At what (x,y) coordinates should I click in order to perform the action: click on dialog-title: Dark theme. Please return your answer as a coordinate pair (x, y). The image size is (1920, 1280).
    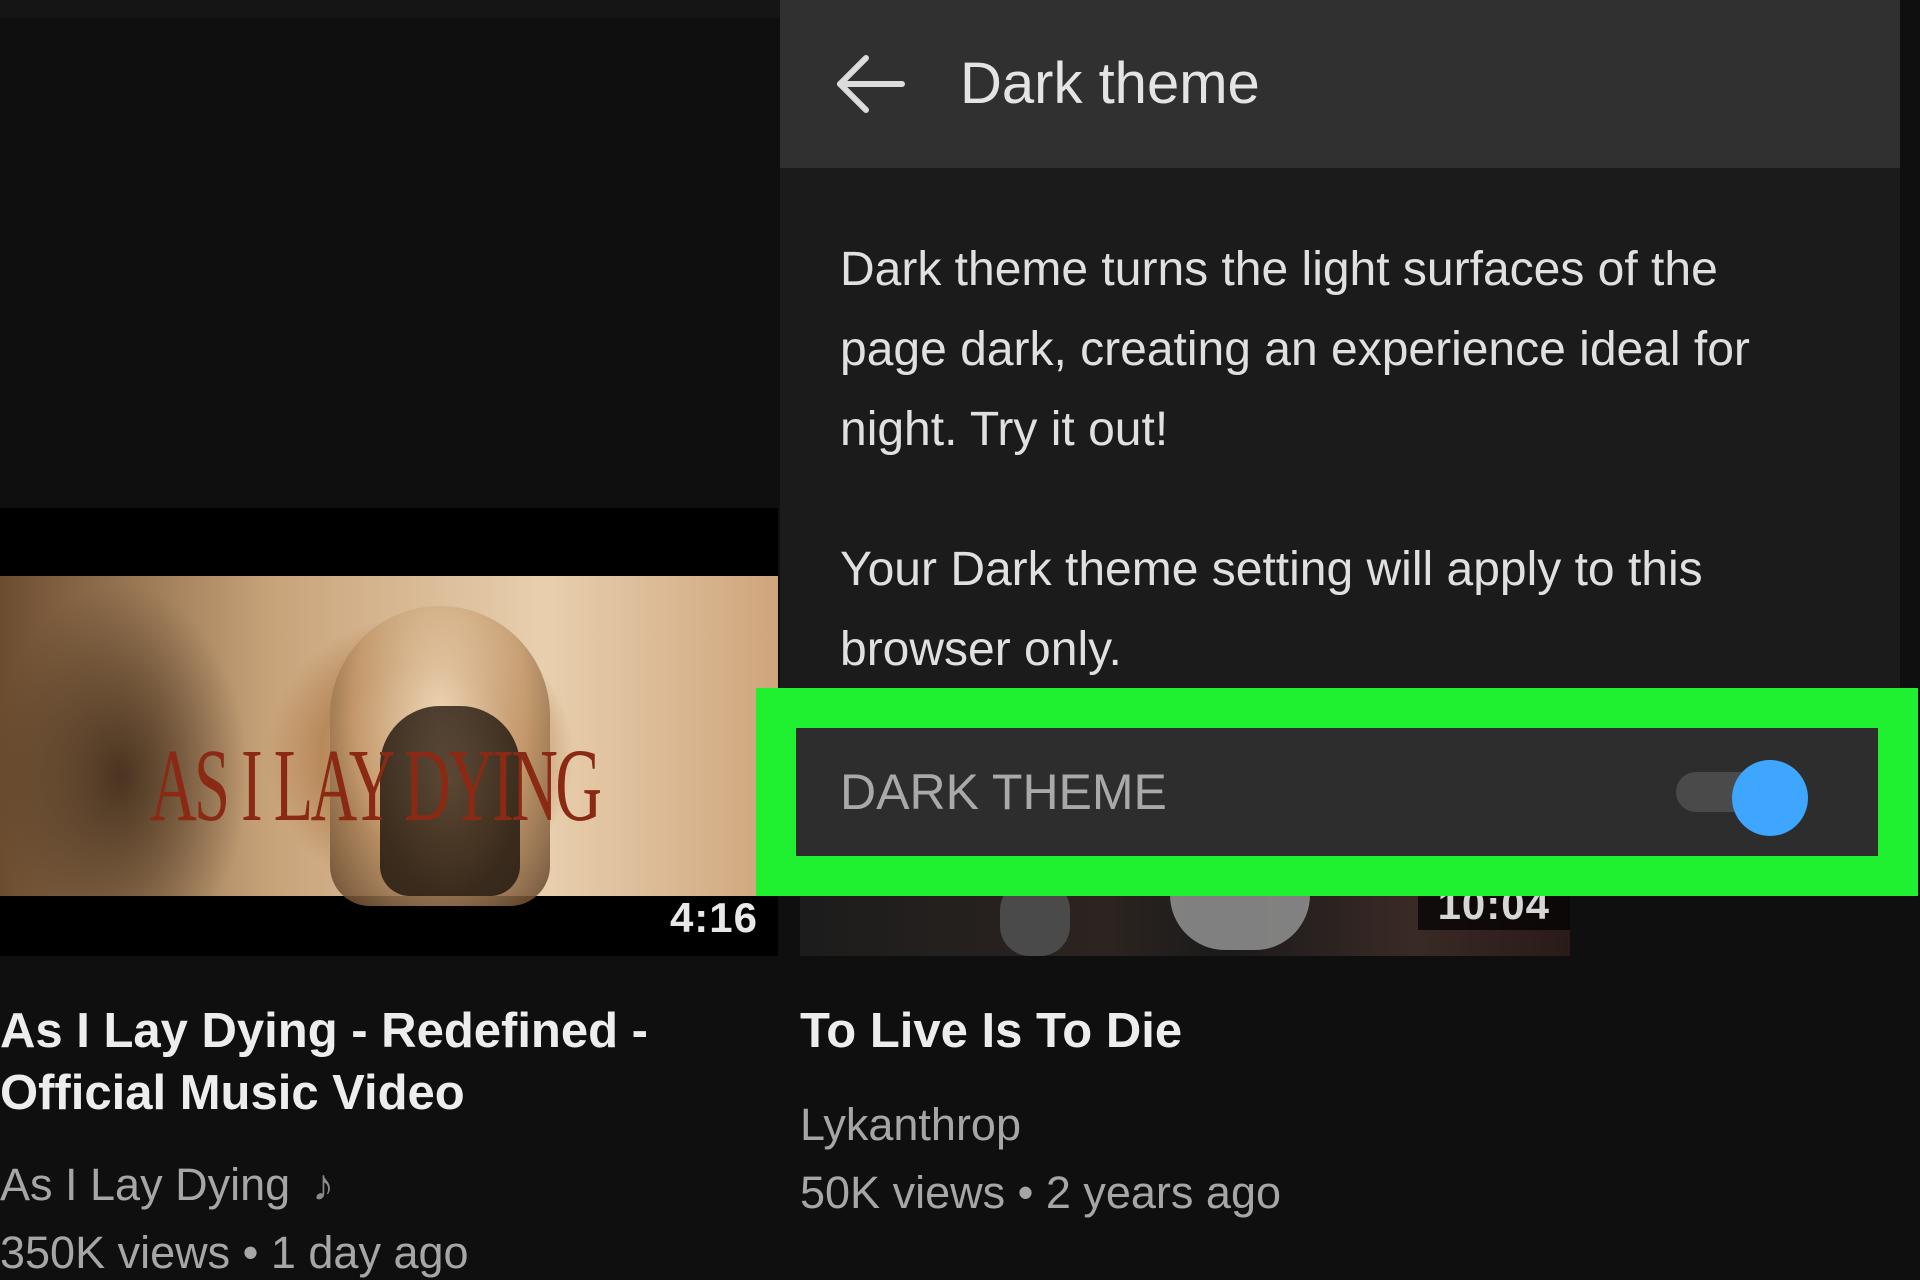
    Looking at the image, I should click on (1110, 83).